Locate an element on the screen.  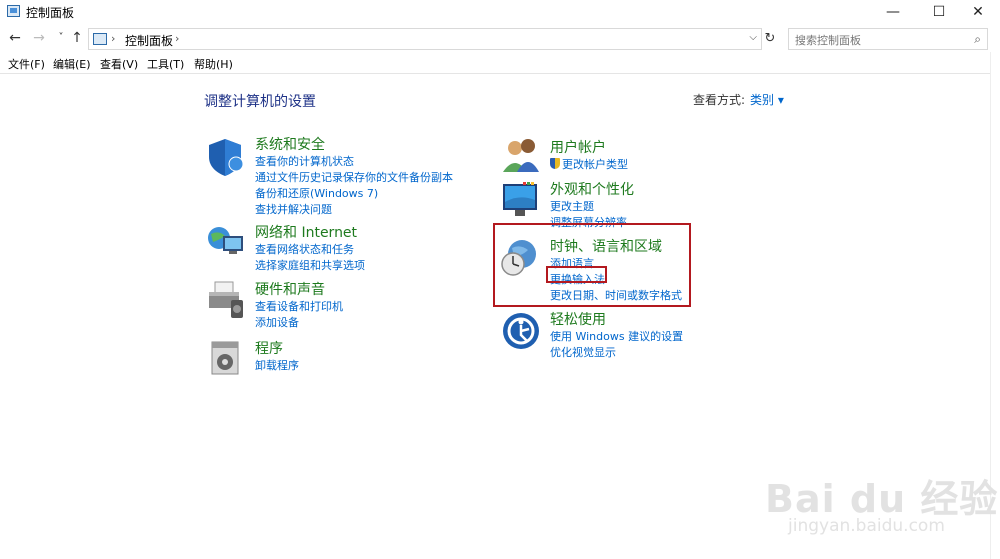
category-ease-of-access: 轻松使用 使用 Windows 建议的设置 优化视觉显示 is located at coordinates (616, 335).